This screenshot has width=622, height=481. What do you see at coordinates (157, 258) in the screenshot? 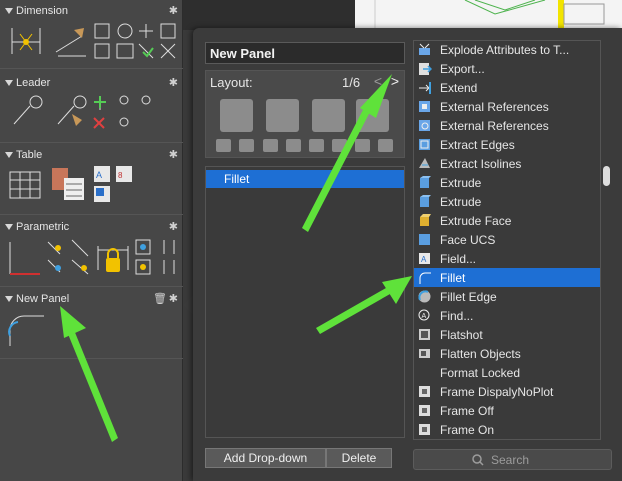
I see `parametric-tools-grid` at bounding box center [157, 258].